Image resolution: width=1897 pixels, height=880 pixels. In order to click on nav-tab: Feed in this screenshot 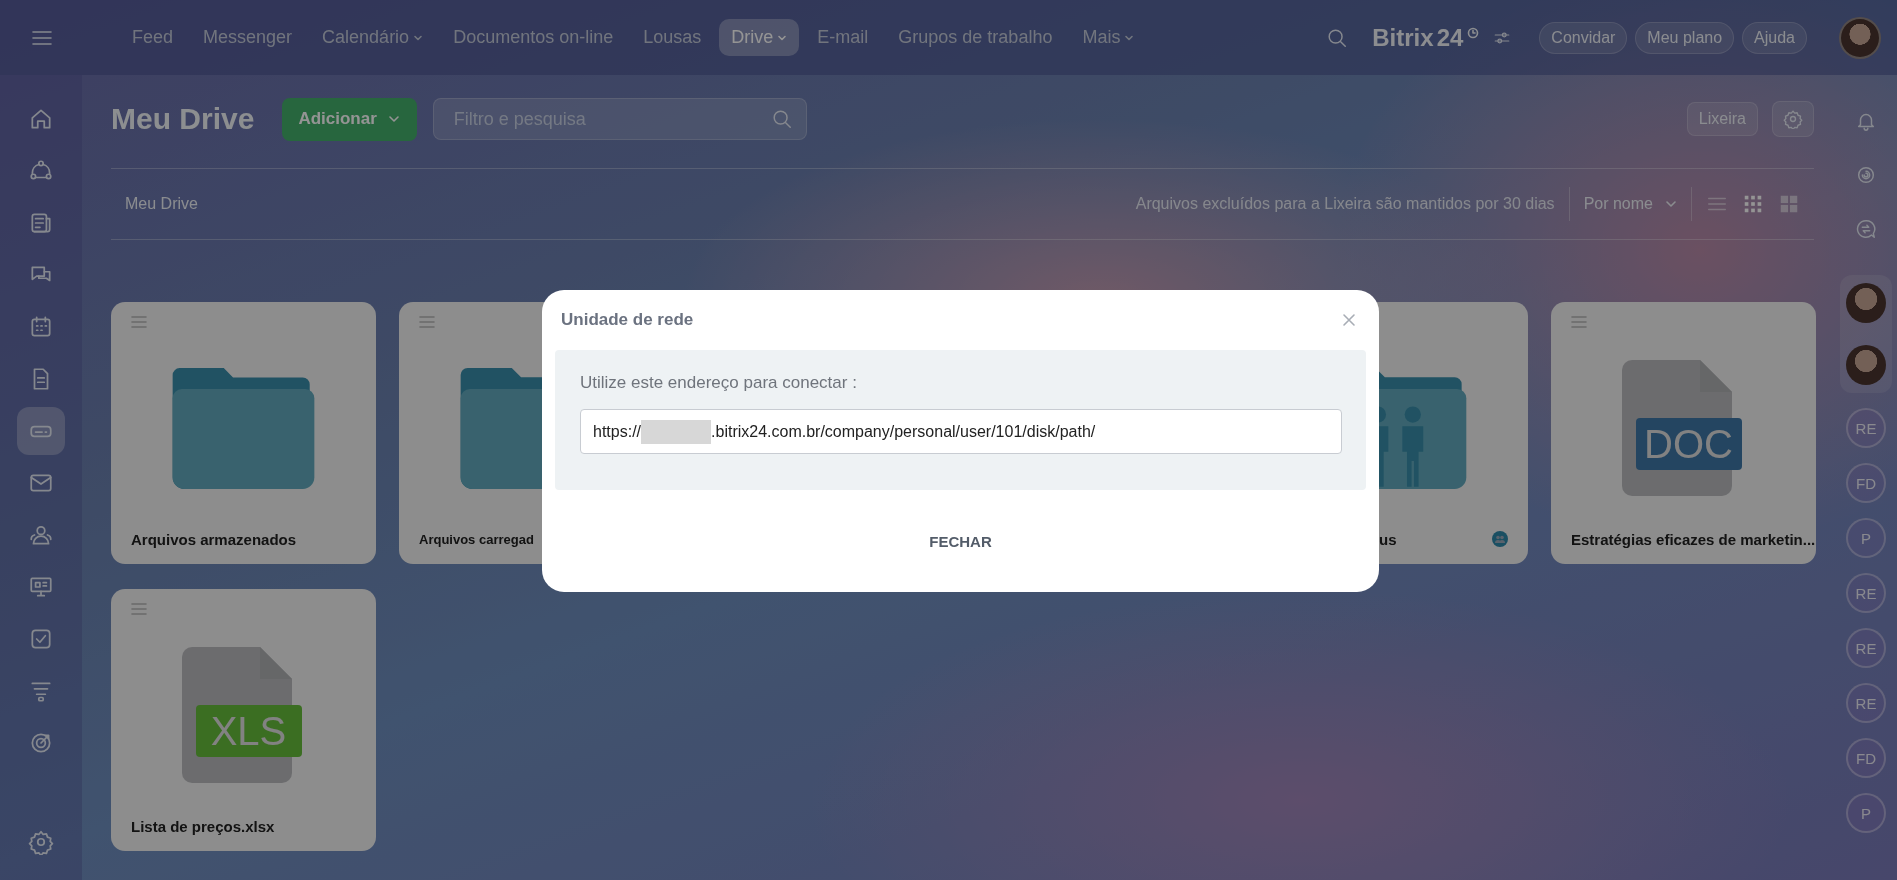, I will do `click(153, 37)`.